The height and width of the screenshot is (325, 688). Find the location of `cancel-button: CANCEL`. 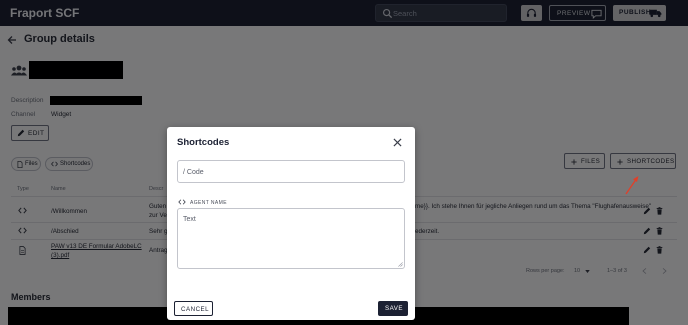

cancel-button: CANCEL is located at coordinates (193, 308).